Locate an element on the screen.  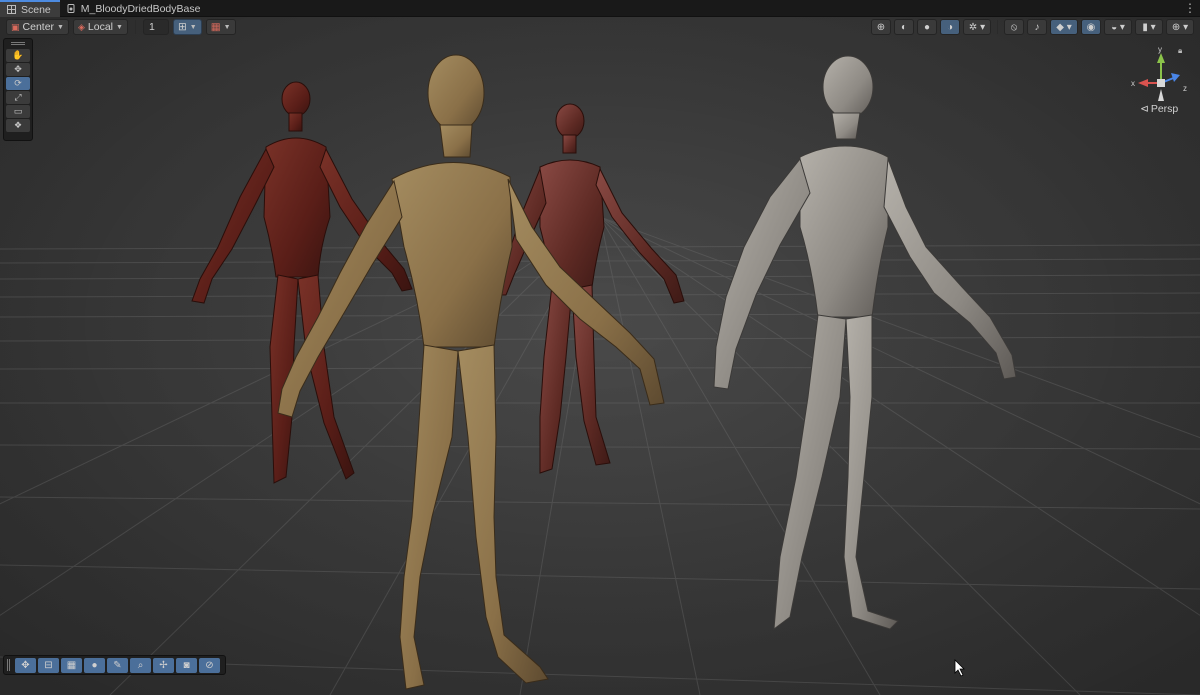
move-tool-icon: ✥ is located at coordinates (18, 69).